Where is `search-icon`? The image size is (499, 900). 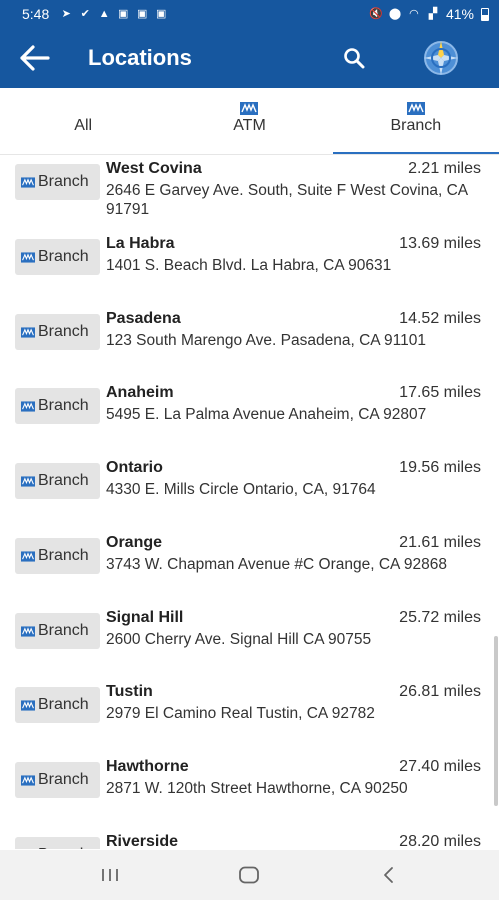 search-icon is located at coordinates (354, 58).